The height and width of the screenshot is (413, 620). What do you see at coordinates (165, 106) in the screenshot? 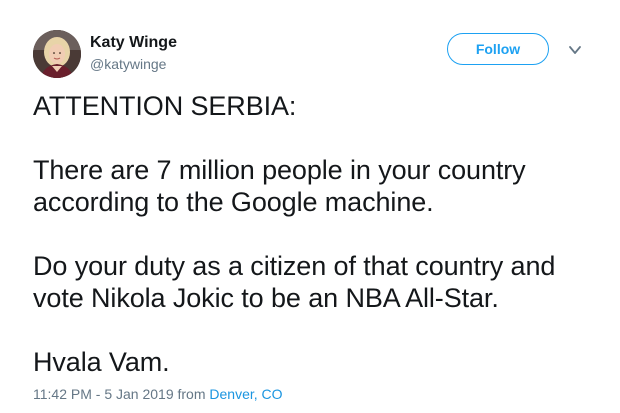
I see `tweet-paragraph: ATTENTION SERBIA:` at bounding box center [165, 106].